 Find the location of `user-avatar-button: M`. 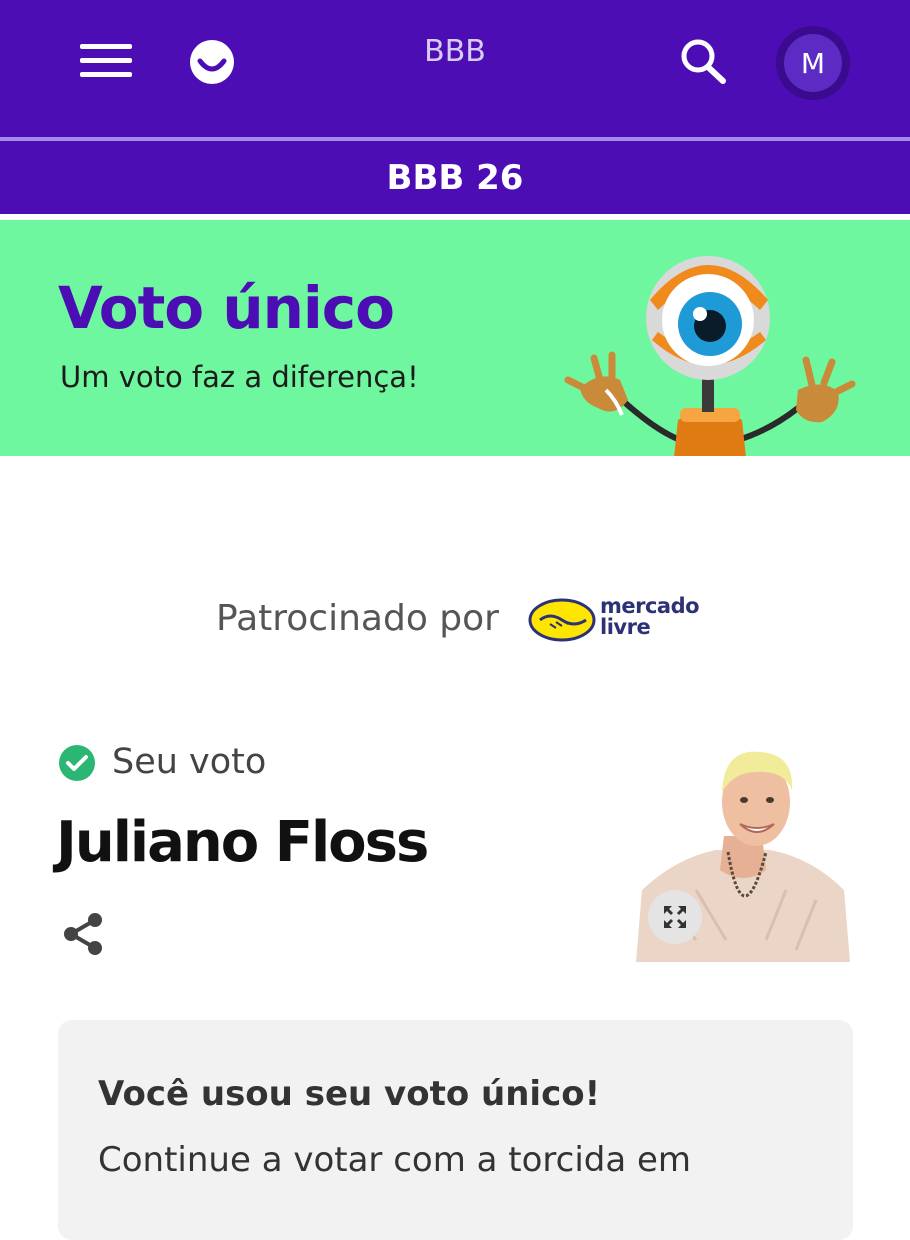

user-avatar-button: M is located at coordinates (813, 63).